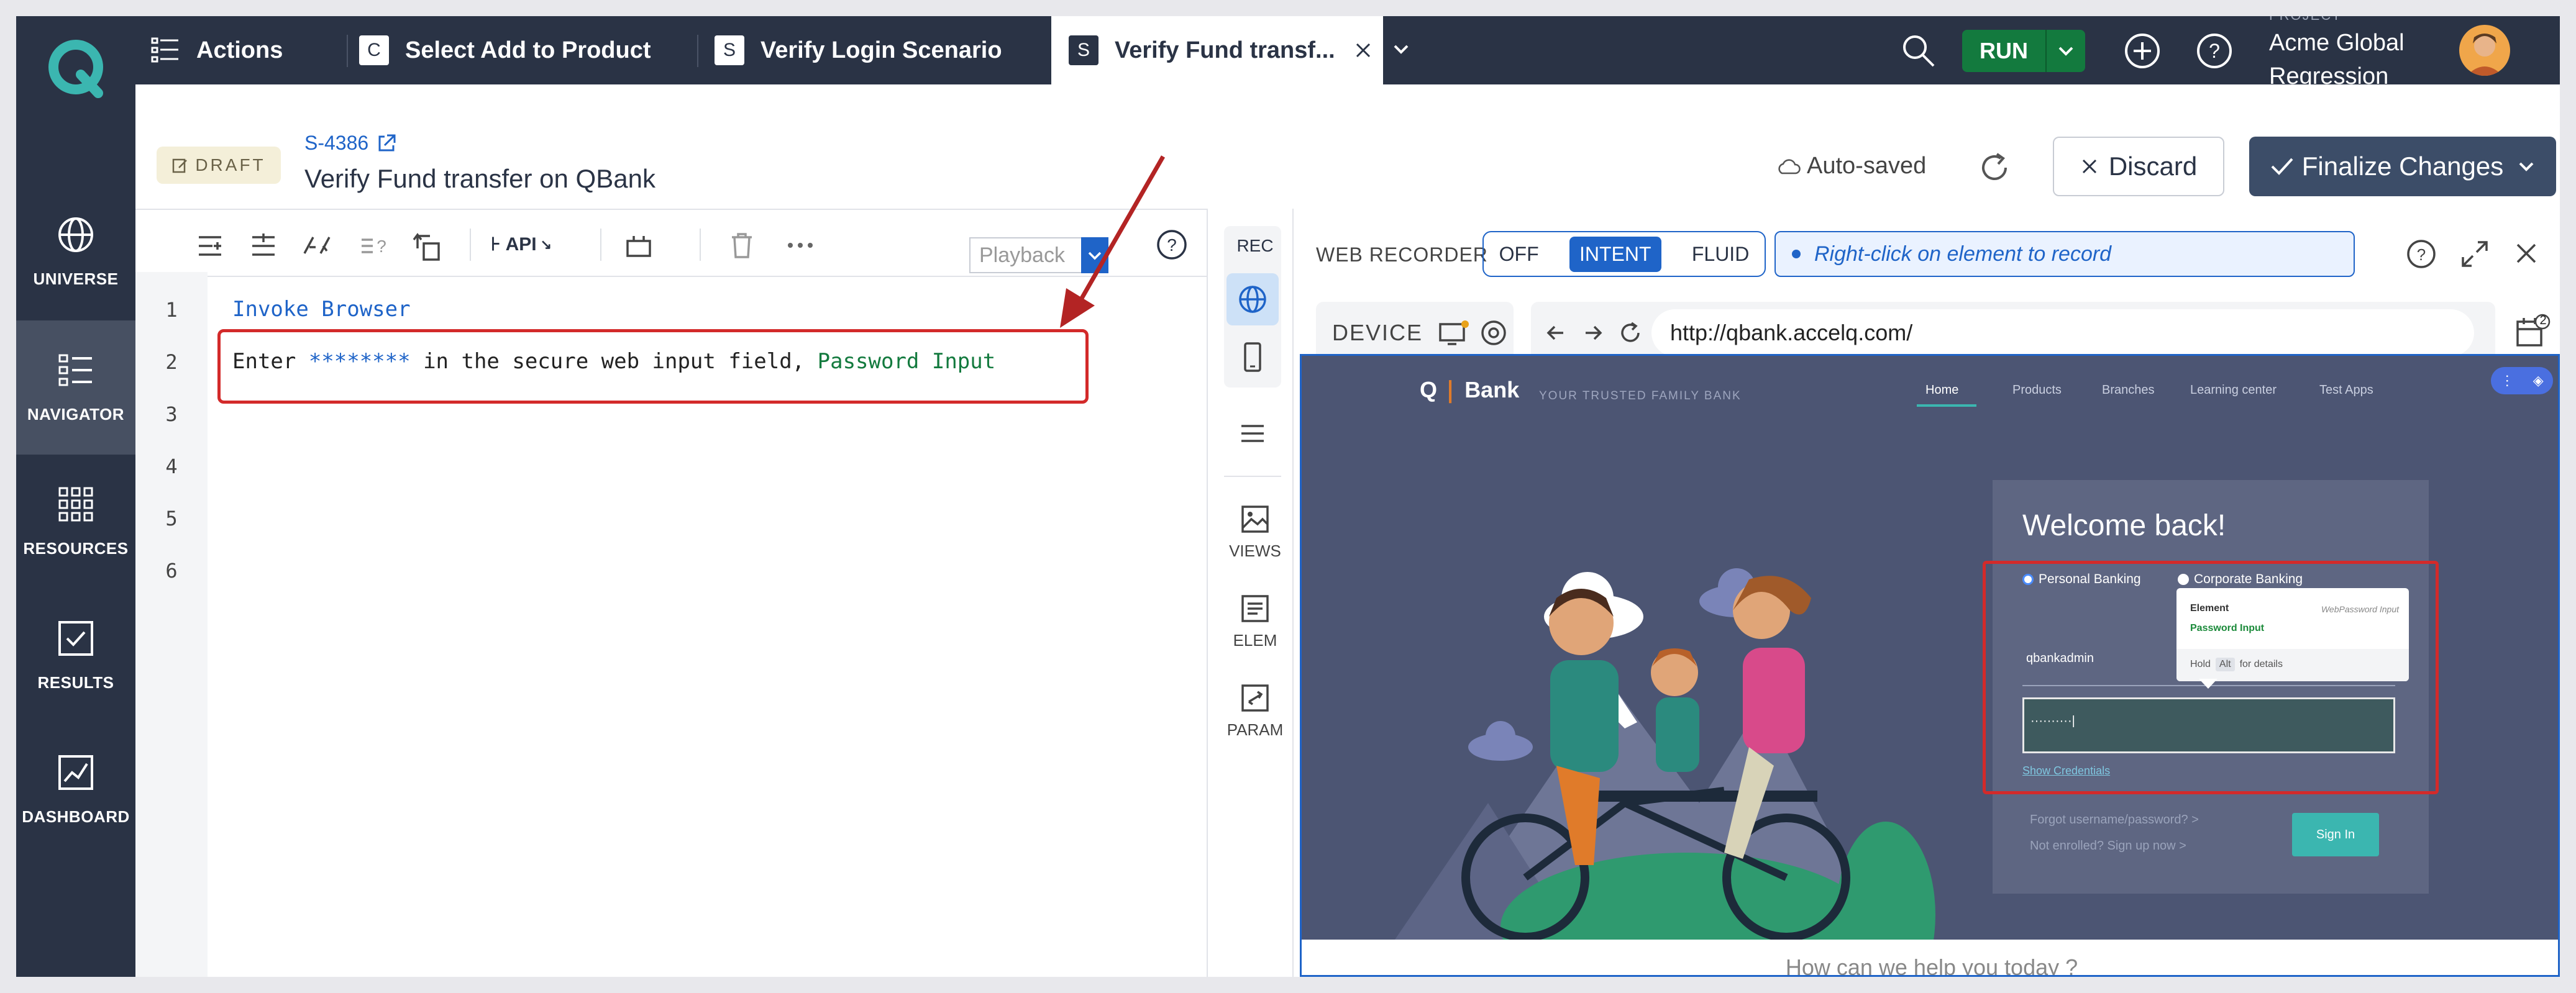 This screenshot has height=993, width=2576. What do you see at coordinates (881, 50) in the screenshot?
I see `tab-label: Verify Login Scenario` at bounding box center [881, 50].